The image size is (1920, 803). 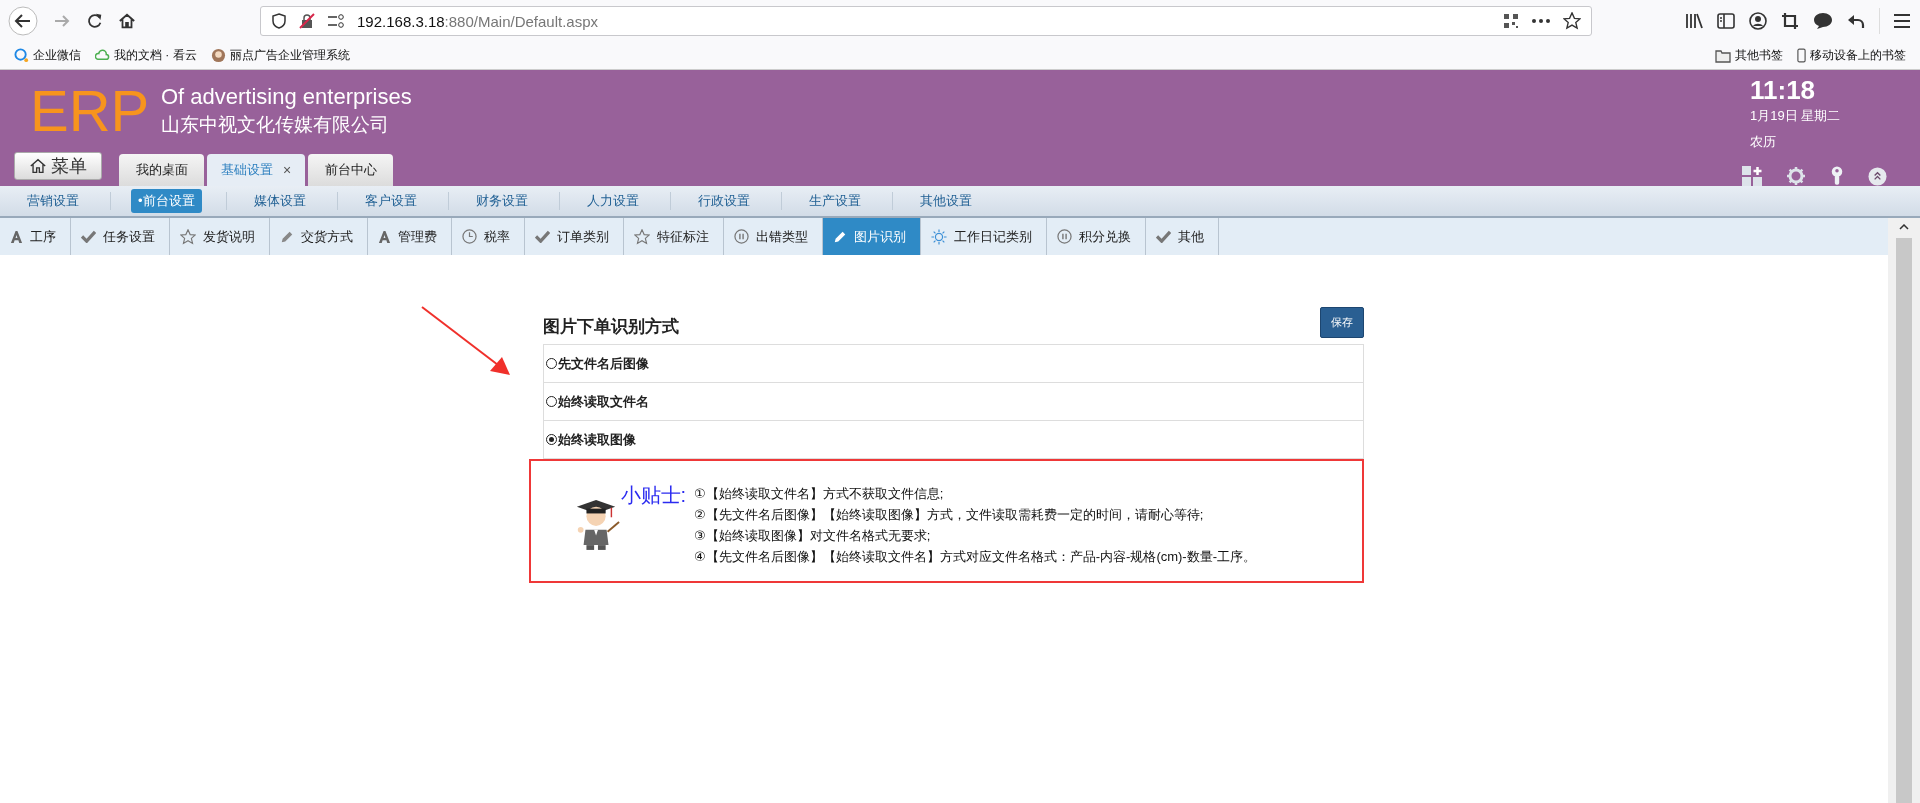 What do you see at coordinates (1763, 142) in the screenshot?
I see `lunar-calendar-text: 农历` at bounding box center [1763, 142].